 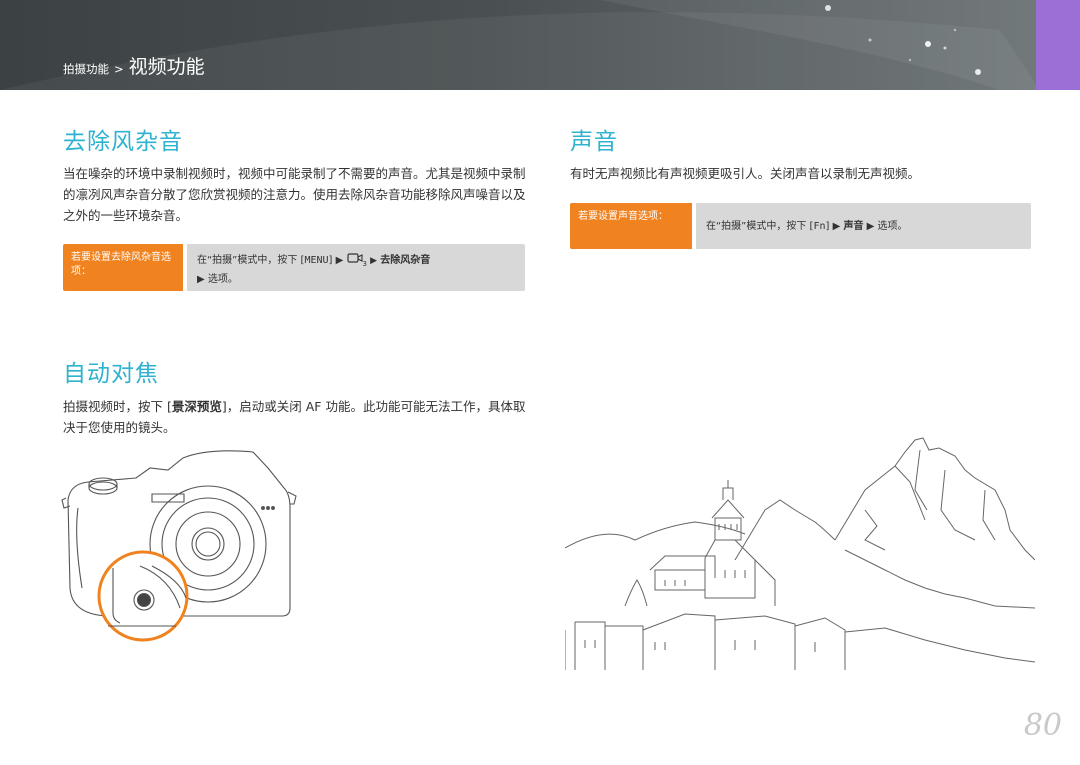 What do you see at coordinates (196, 406) in the screenshot?
I see `dof-preview-key: 景深预览` at bounding box center [196, 406].